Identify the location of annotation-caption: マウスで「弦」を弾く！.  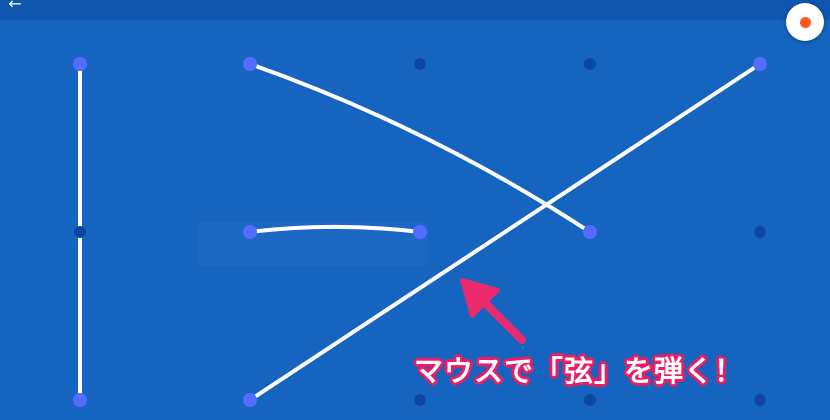
(579, 371).